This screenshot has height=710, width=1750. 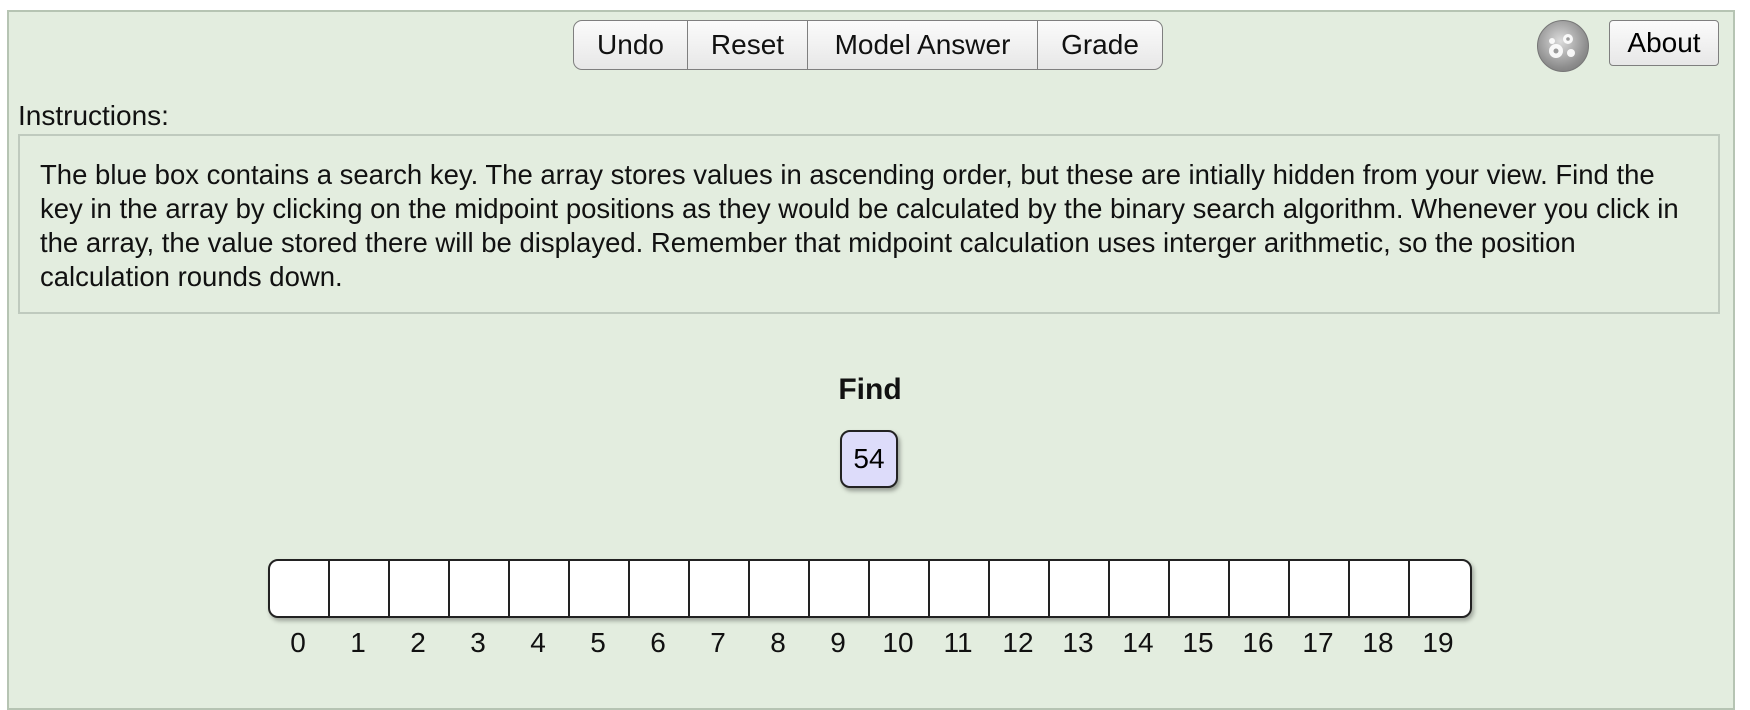 I want to click on array-index-label: 4, so click(x=538, y=642).